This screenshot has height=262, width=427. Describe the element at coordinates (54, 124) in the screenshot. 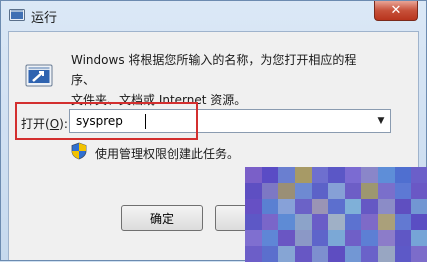

I see `open-label-accelerator: O` at that location.